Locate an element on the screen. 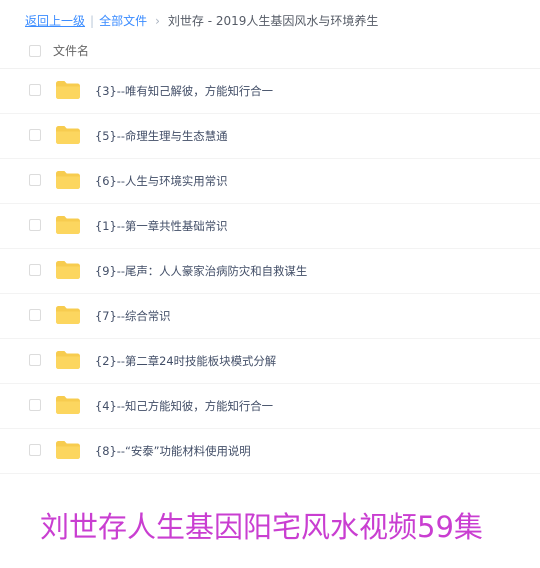  folder-name: {1}--第一章共性基础常识 is located at coordinates (161, 226).